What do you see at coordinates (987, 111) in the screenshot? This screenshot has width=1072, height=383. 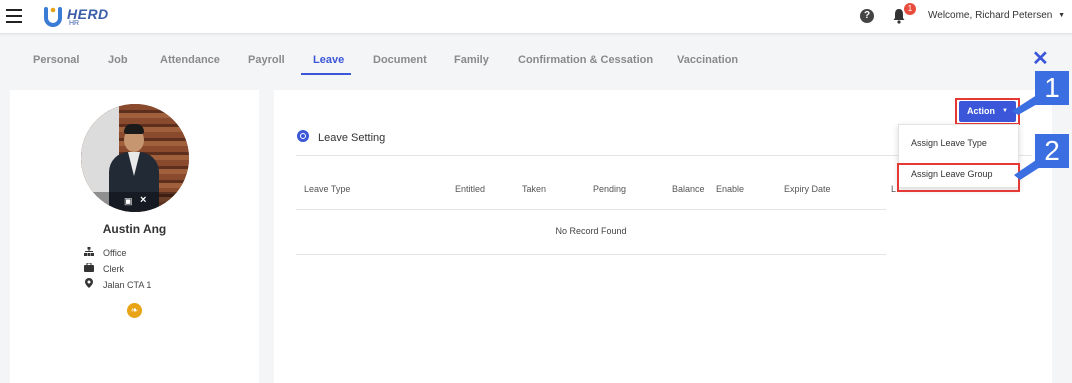 I see `action-button-highlight` at bounding box center [987, 111].